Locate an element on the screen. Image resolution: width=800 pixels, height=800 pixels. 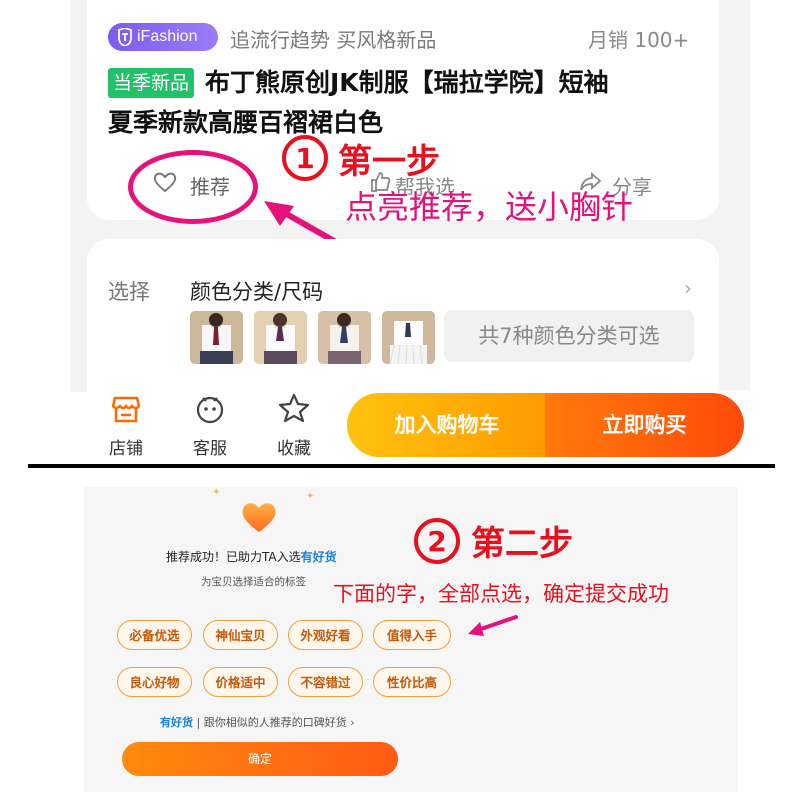
annotation-arrow-icon is located at coordinates (493, 625).